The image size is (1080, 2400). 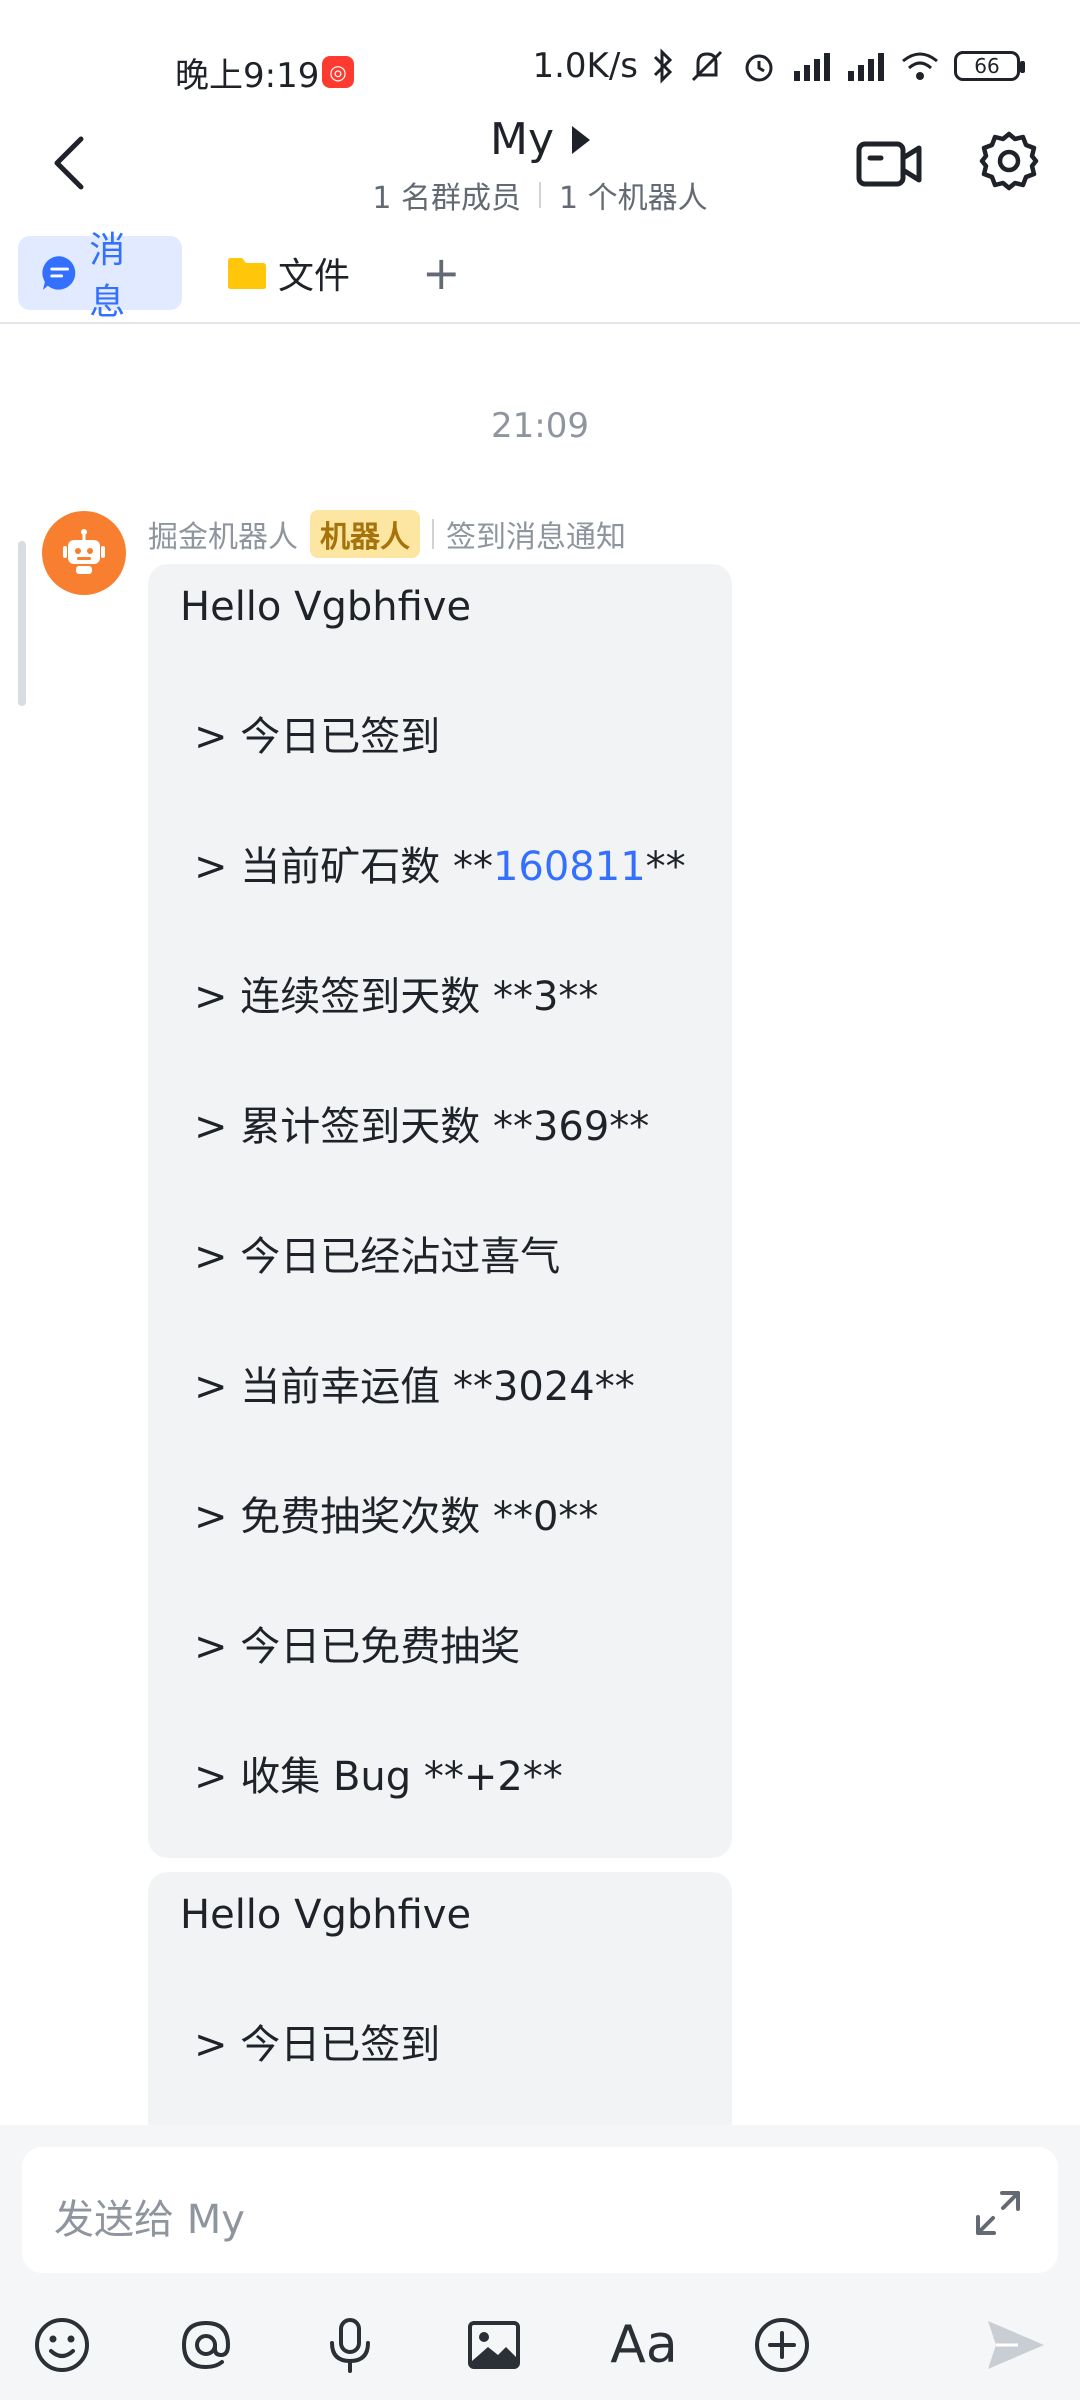 What do you see at coordinates (357, 1647) in the screenshot?
I see `message-line: > 今日已免费抽奖` at bounding box center [357, 1647].